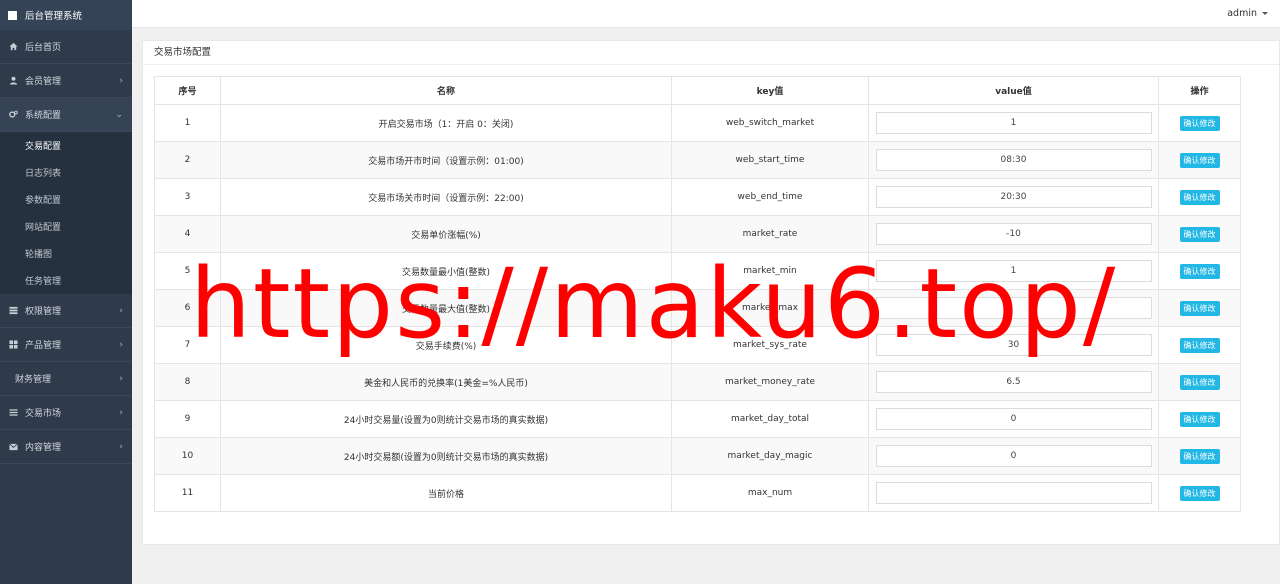 The image size is (1280, 584). Describe the element at coordinates (187, 419) in the screenshot. I see `row-index: 9` at that location.